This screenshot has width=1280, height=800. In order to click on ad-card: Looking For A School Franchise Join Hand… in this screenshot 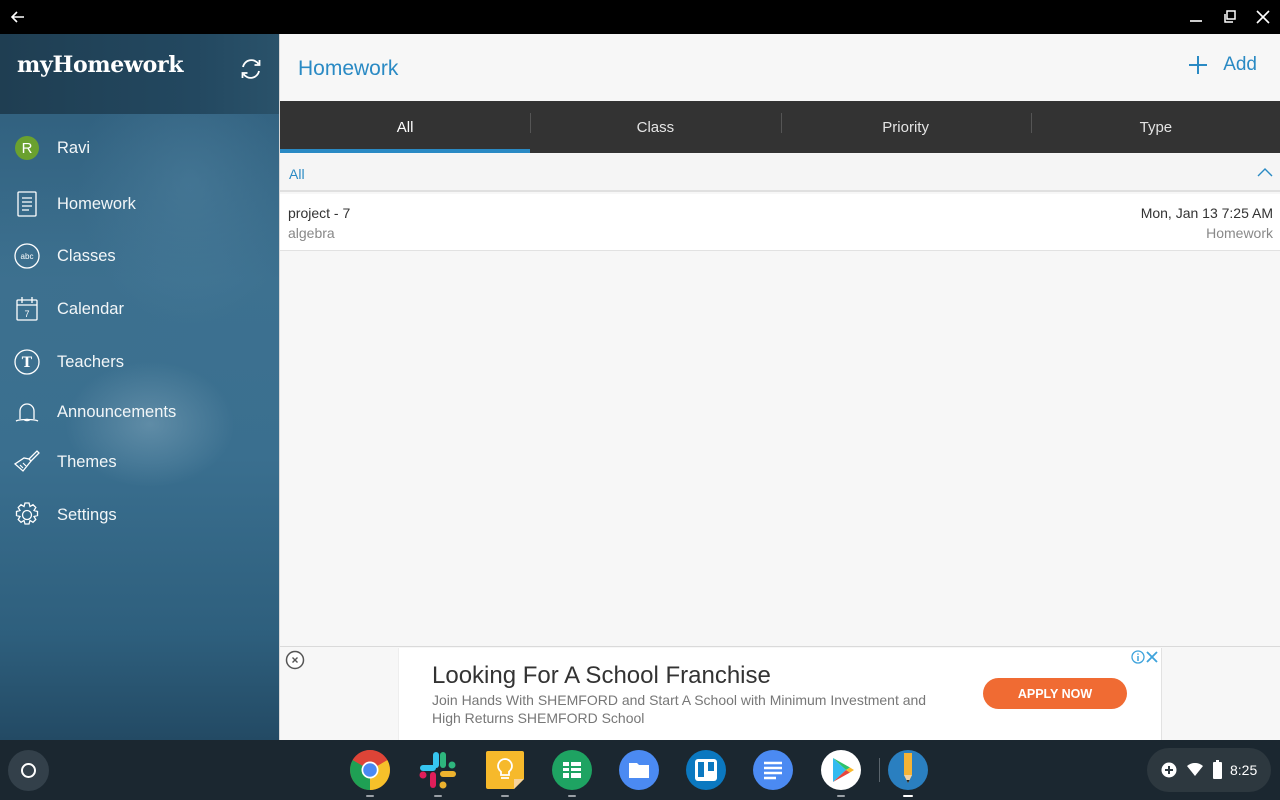, I will do `click(780, 694)`.